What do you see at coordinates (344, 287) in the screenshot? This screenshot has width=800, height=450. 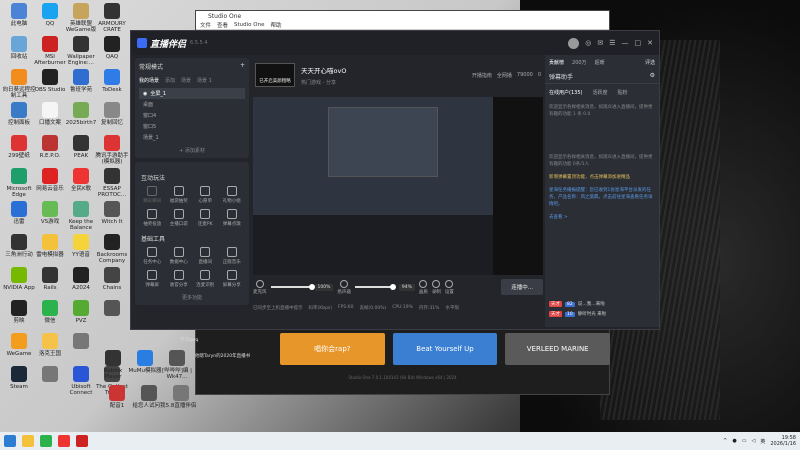 I see `speaker-control: 扬声器` at bounding box center [344, 287].